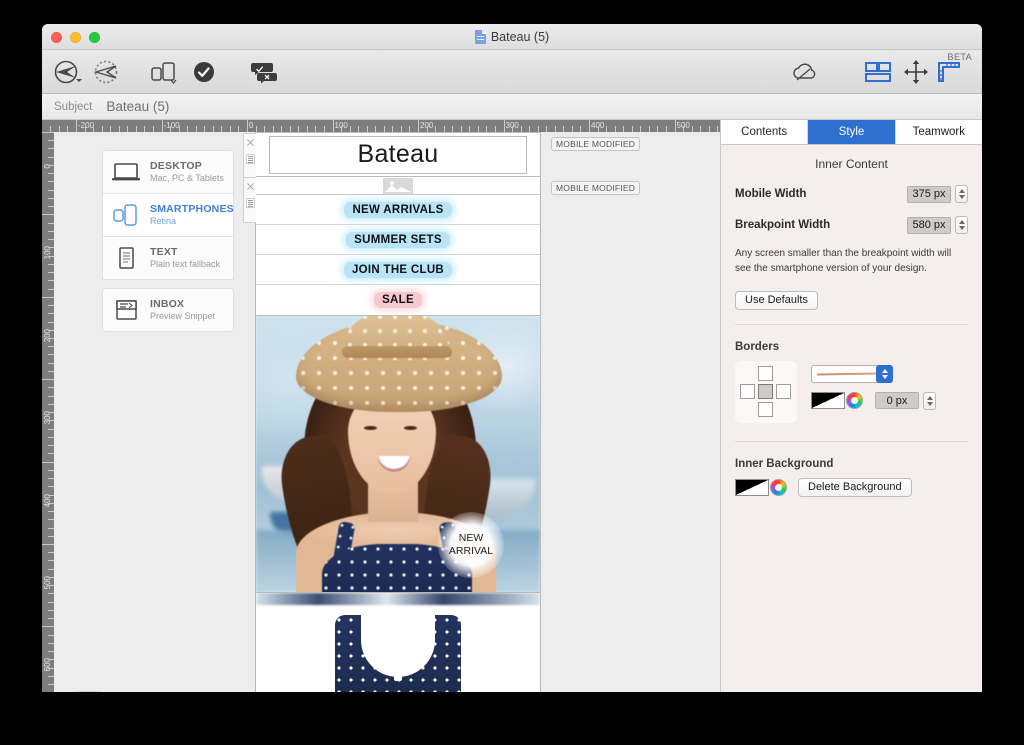  Describe the element at coordinates (520, 37) in the screenshot. I see `window-title-text: Bateau (5)` at that location.